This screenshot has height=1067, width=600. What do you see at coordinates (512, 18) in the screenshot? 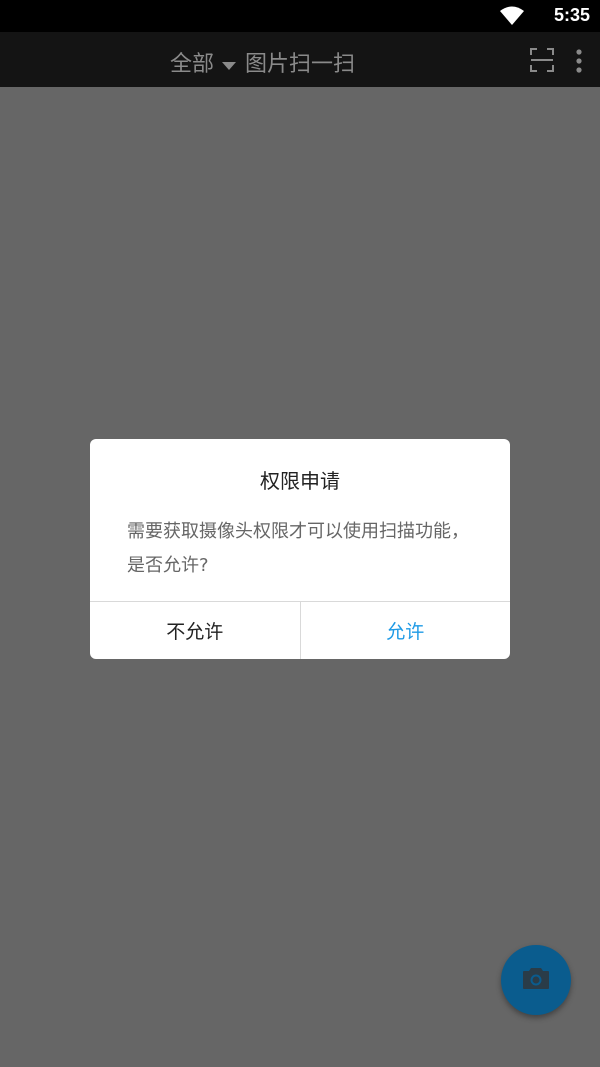
I see `wifi-icon` at bounding box center [512, 18].